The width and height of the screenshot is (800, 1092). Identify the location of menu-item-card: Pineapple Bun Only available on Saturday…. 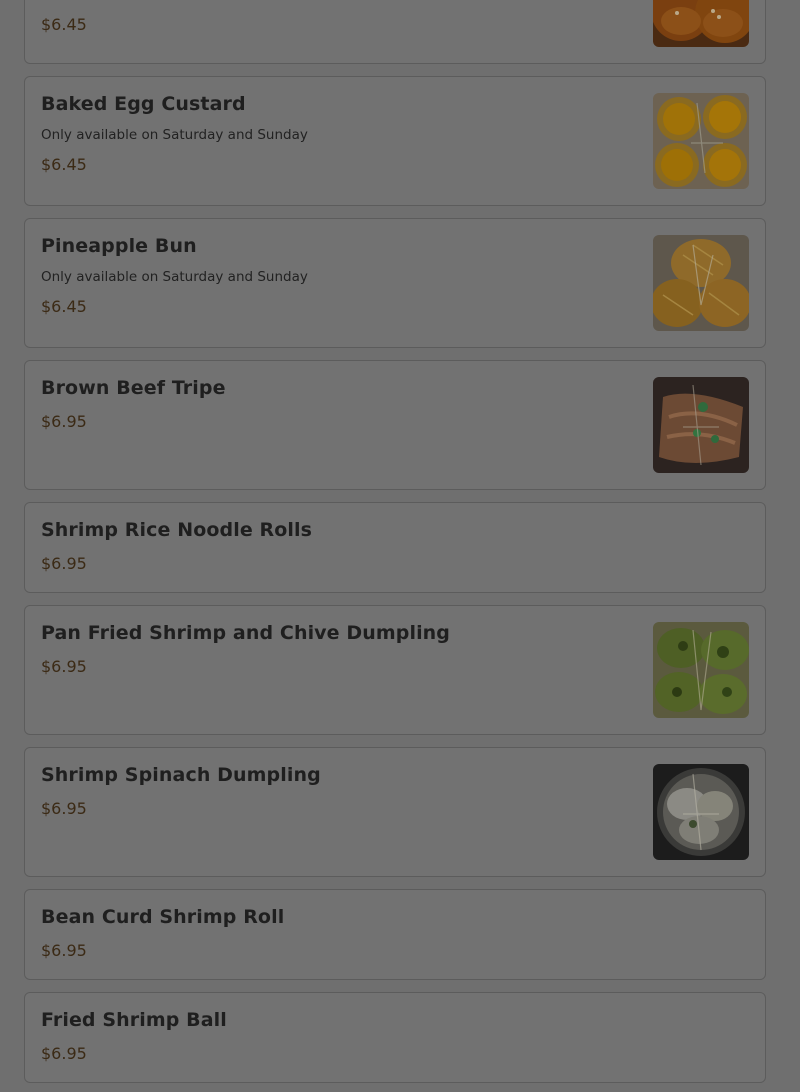
(395, 283).